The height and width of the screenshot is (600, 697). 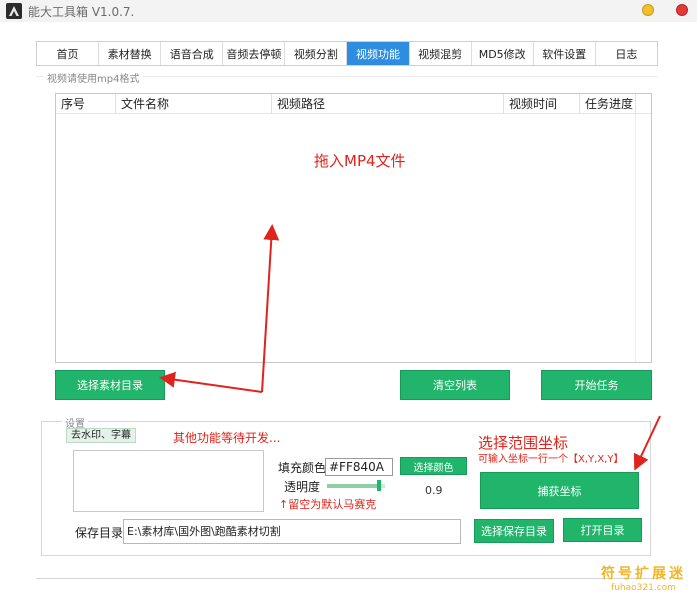 What do you see at coordinates (316, 53) in the screenshot?
I see `tab-video-split: 视频分割` at bounding box center [316, 53].